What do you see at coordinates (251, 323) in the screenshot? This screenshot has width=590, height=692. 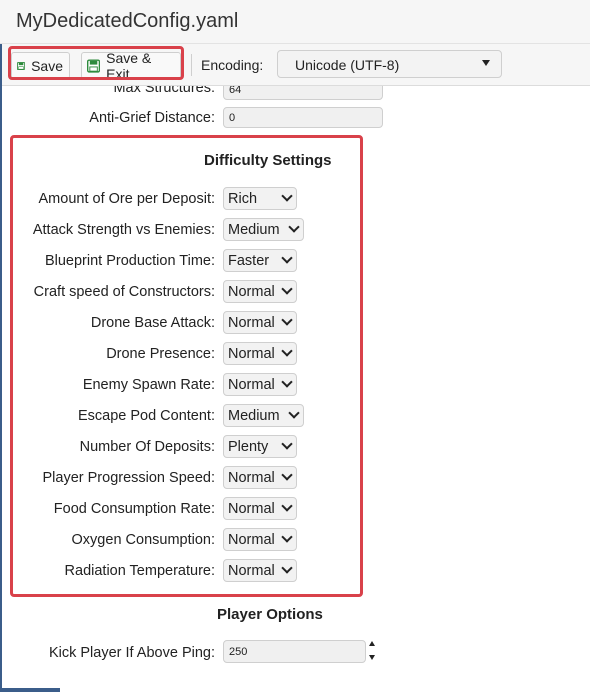 I see `drone-base-attack-value: Normal` at bounding box center [251, 323].